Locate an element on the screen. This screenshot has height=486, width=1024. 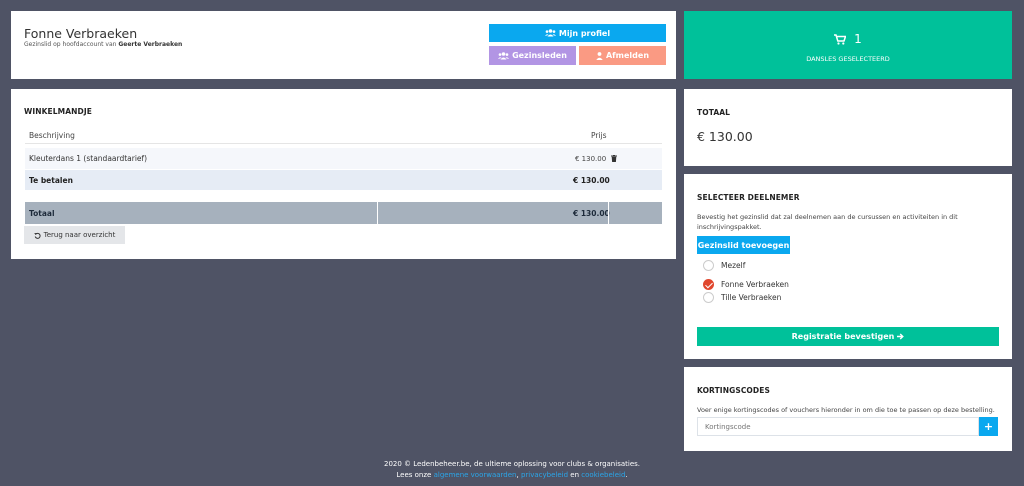
option-label: Tille Verbraeken is located at coordinates (751, 297).